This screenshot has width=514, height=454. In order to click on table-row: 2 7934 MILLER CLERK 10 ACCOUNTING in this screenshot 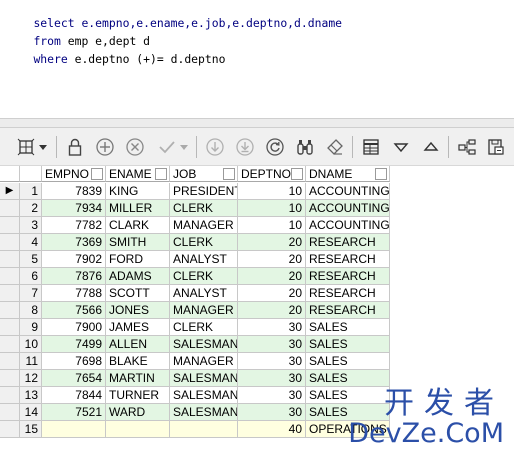, I will do `click(195, 208)`.